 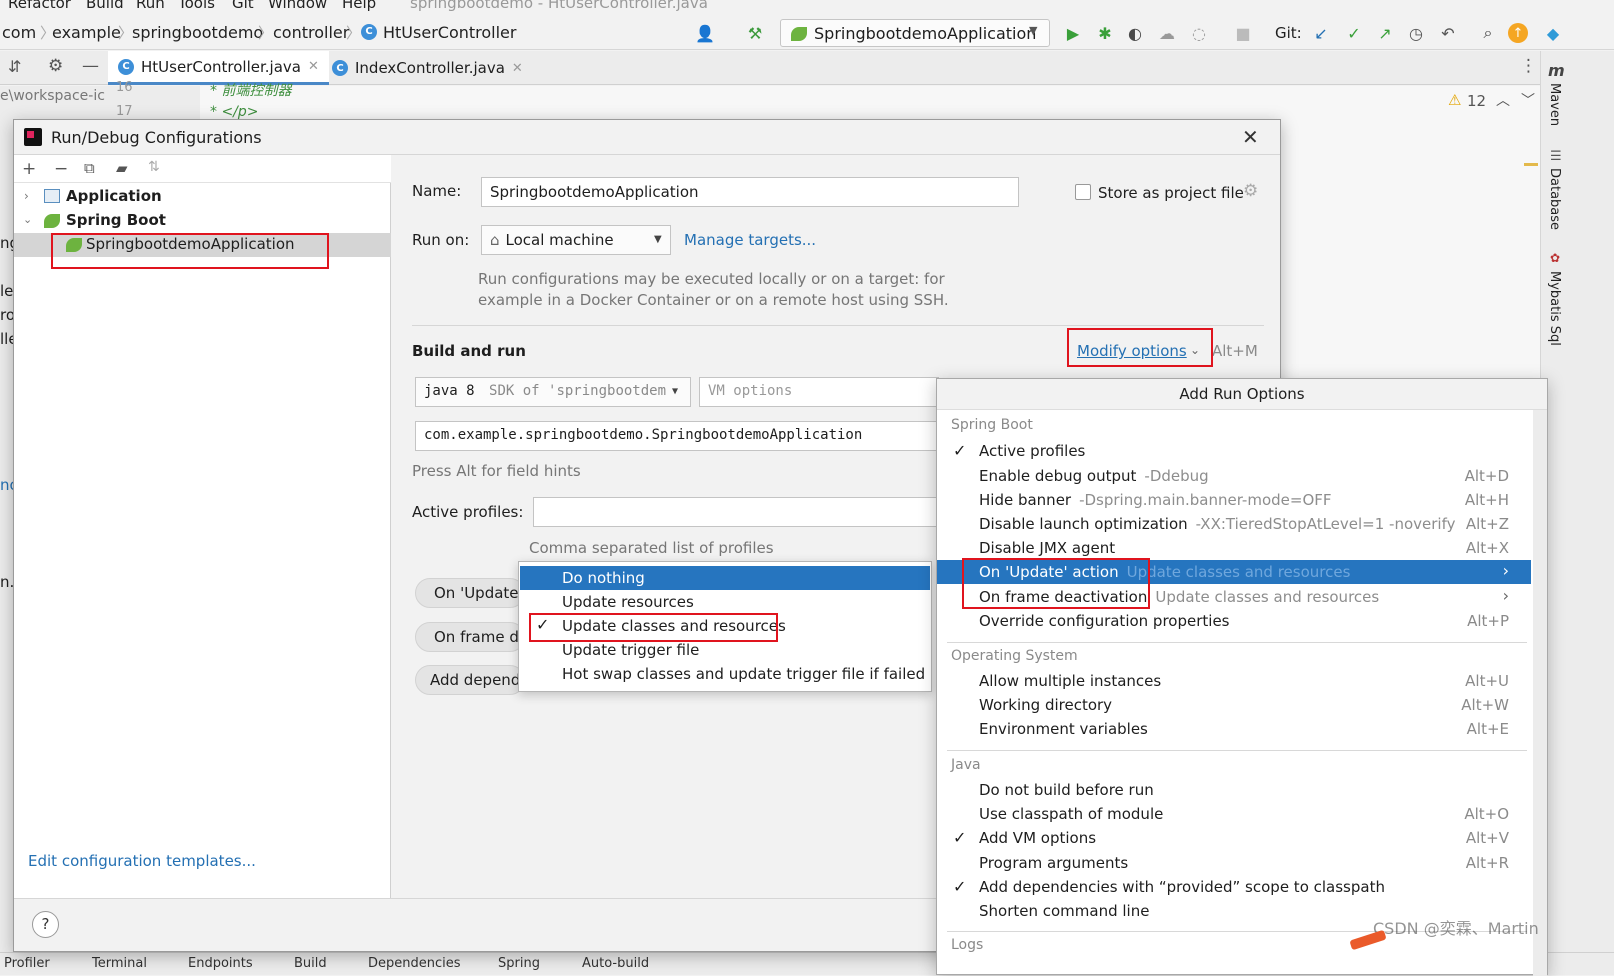 I want to click on minimize-icon: —, so click(x=90, y=66).